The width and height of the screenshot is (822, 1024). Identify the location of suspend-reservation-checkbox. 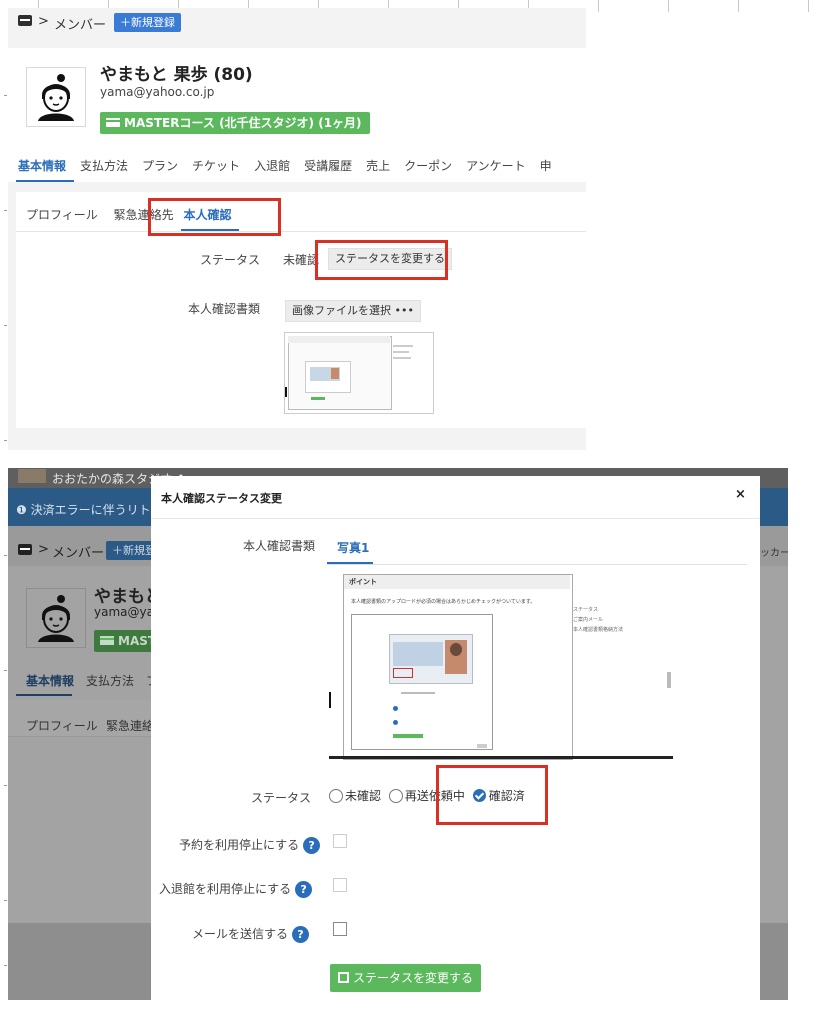
(340, 841).